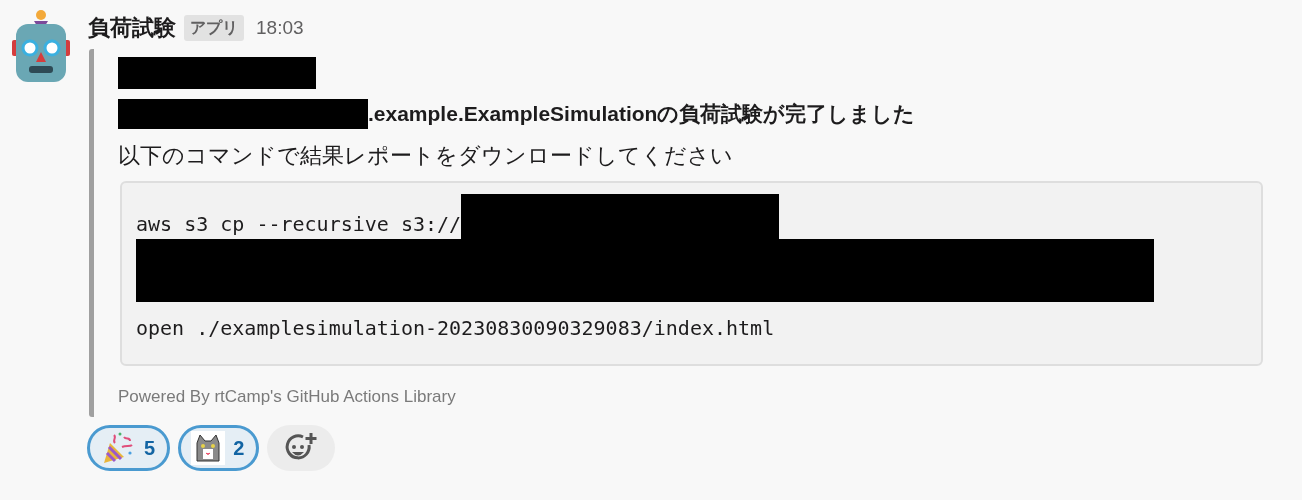  Describe the element at coordinates (129, 448) in the screenshot. I see `reaction-button: 5` at that location.